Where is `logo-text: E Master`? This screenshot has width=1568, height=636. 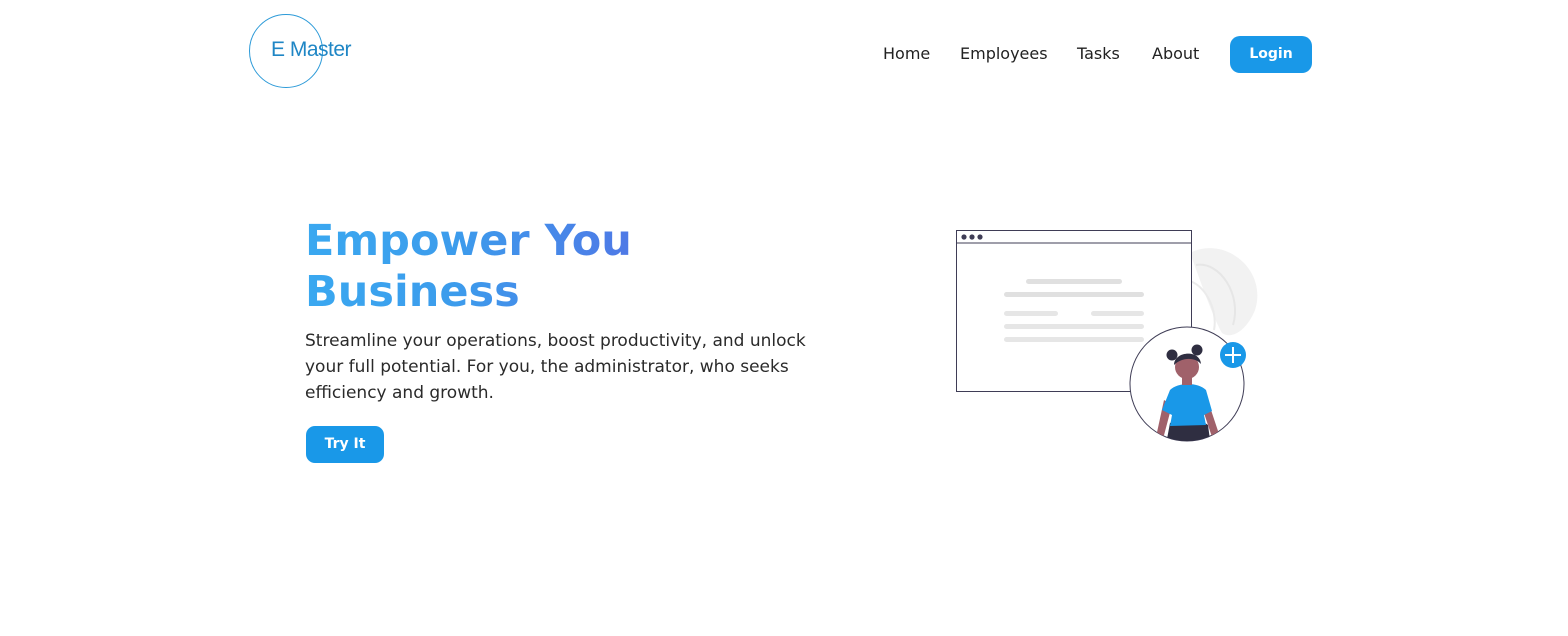 logo-text: E Master is located at coordinates (311, 50).